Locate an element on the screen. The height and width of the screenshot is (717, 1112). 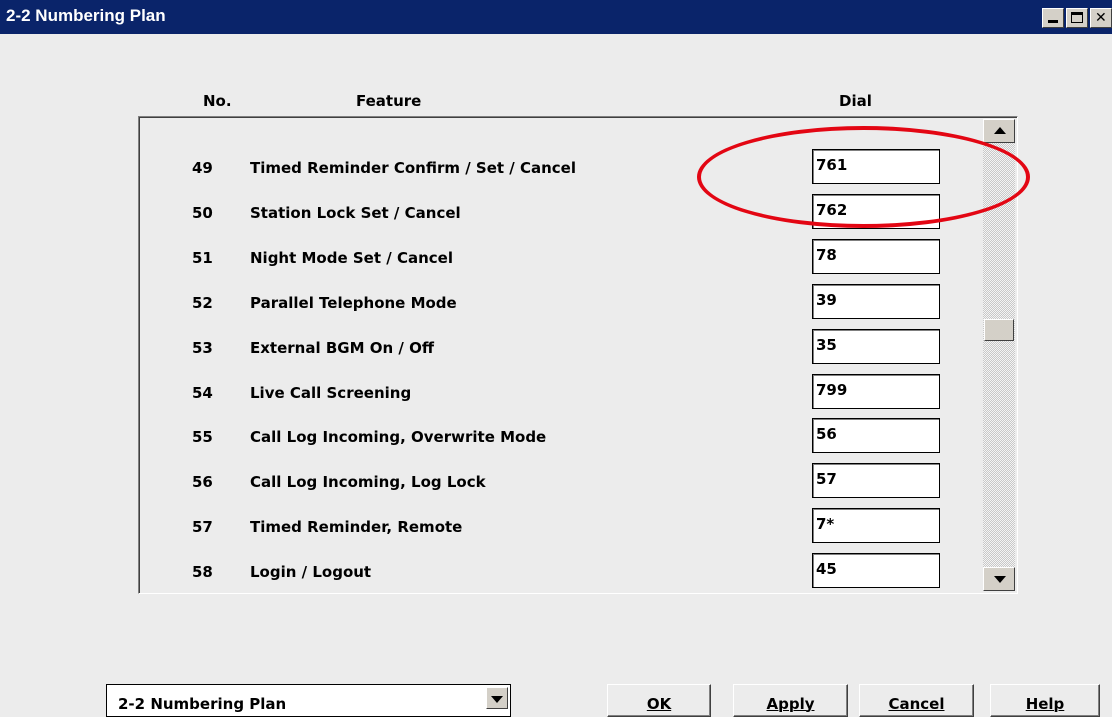
row-feature: Call Log Incoming, Overwrite Mode is located at coordinates (398, 437).